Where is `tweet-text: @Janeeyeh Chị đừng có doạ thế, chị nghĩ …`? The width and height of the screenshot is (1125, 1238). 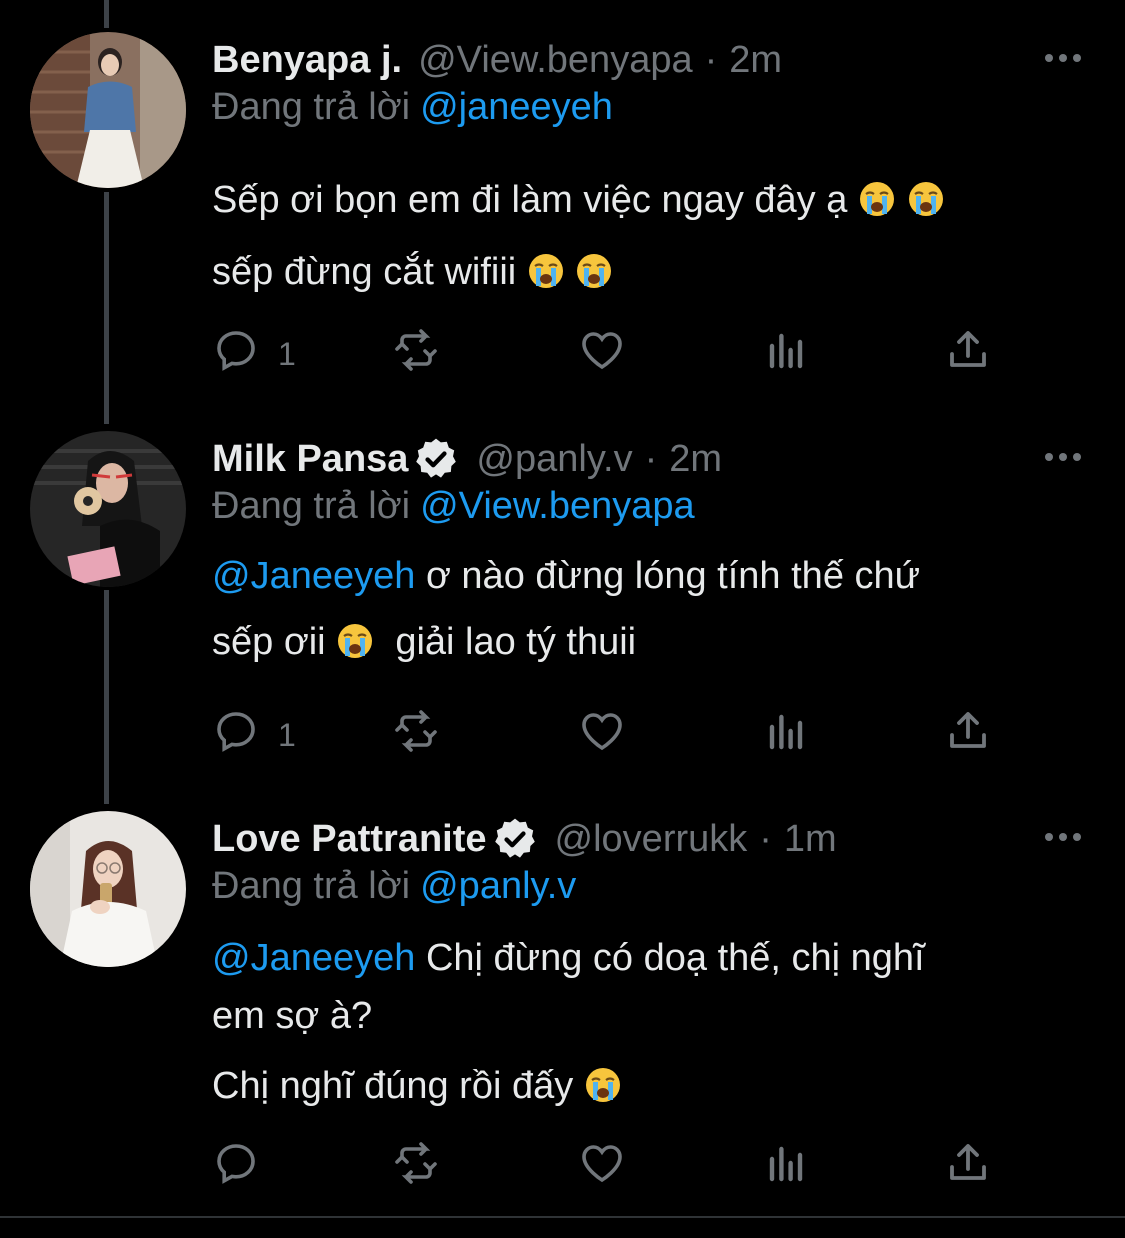
tweet-text: @Janeeyeh Chị đừng có doạ thế, chị nghĩ … is located at coordinates (568, 1022).